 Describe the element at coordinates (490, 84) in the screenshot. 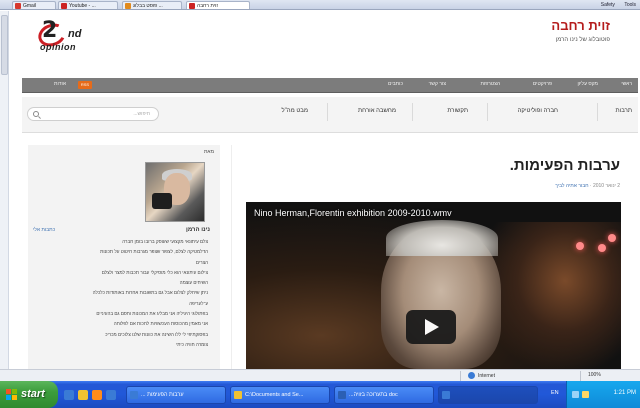

I see `nav-item-join: הצטרפות` at that location.